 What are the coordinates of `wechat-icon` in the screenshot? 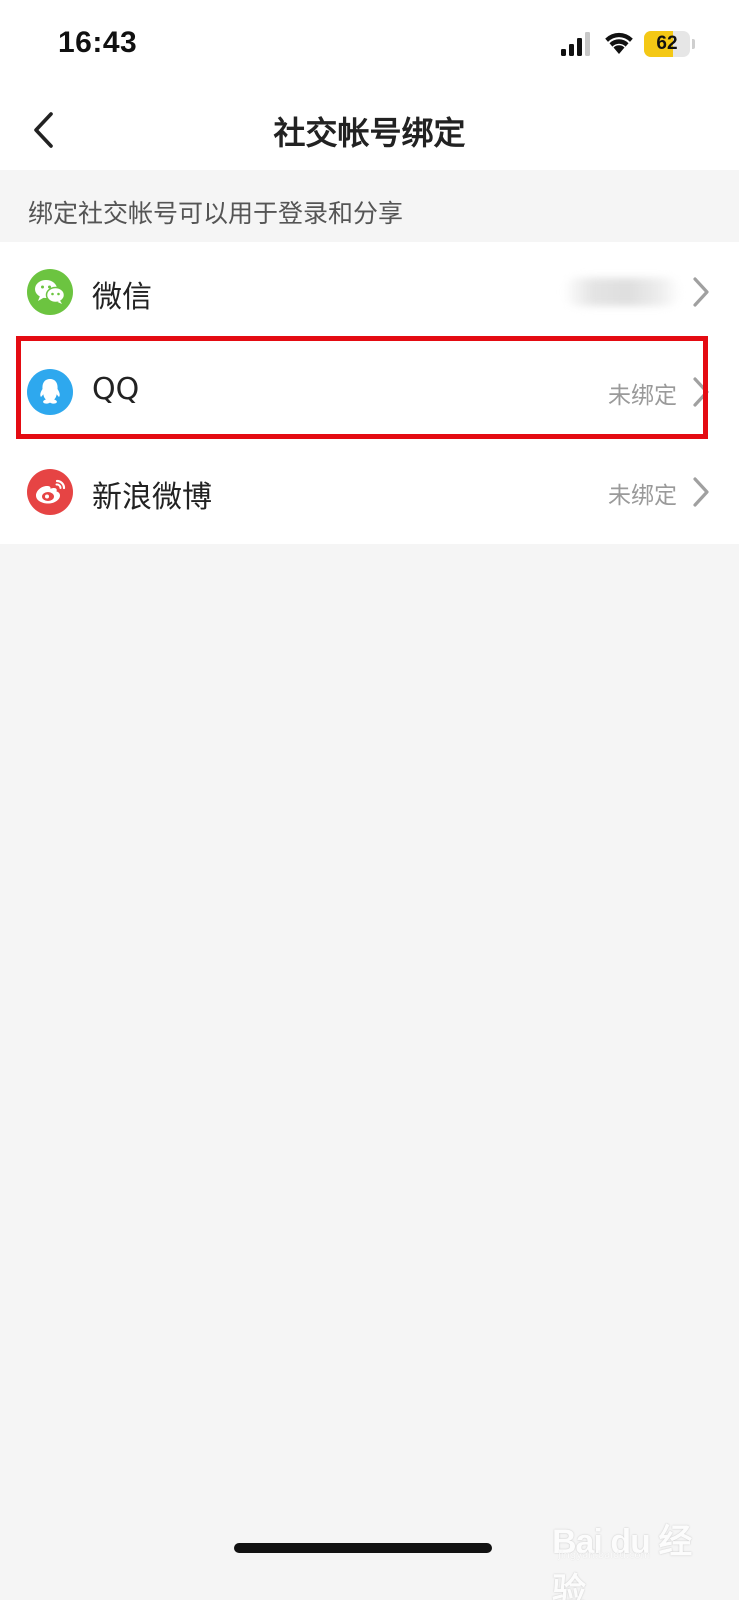 It's located at (50, 292).